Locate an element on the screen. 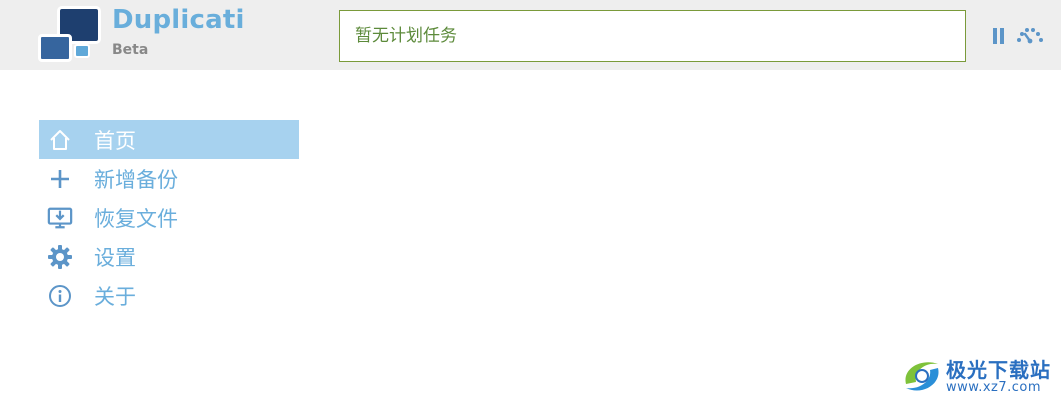 The height and width of the screenshot is (405, 1061). pause-icon is located at coordinates (995, 36).